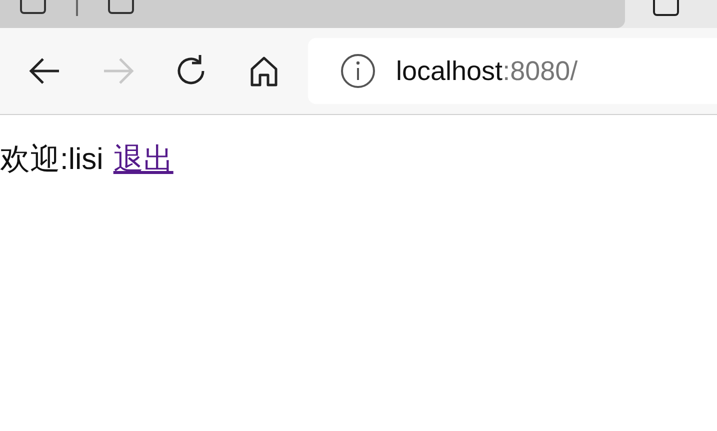 The height and width of the screenshot is (431, 717). What do you see at coordinates (449, 71) in the screenshot?
I see `url-host: localhost` at bounding box center [449, 71].